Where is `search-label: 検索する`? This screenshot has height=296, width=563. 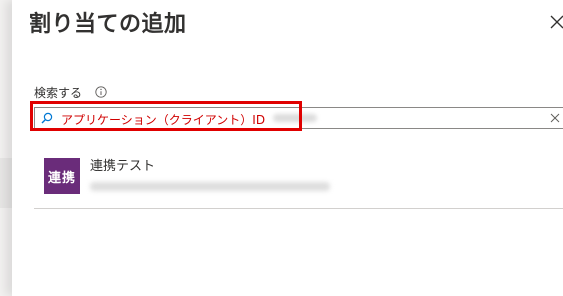
search-label: 検索する is located at coordinates (58, 93).